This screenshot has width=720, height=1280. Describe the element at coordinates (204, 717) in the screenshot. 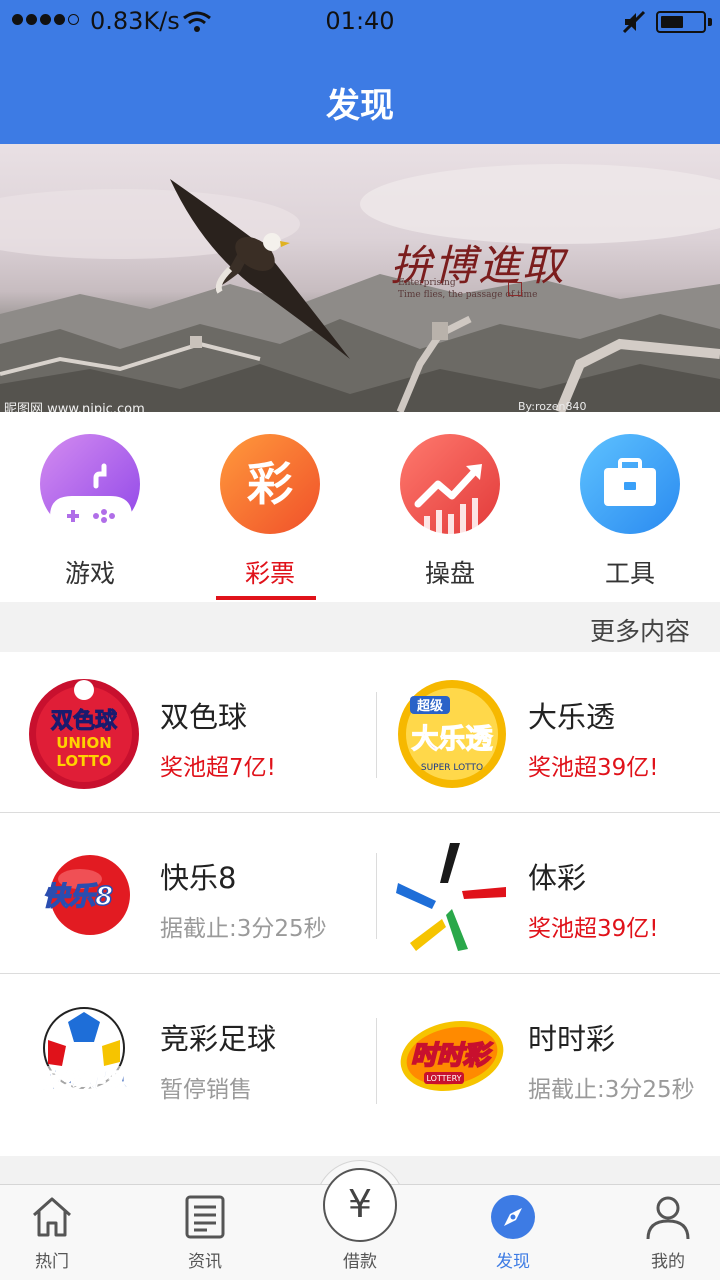

I see `lottery-name: 双色球` at that location.